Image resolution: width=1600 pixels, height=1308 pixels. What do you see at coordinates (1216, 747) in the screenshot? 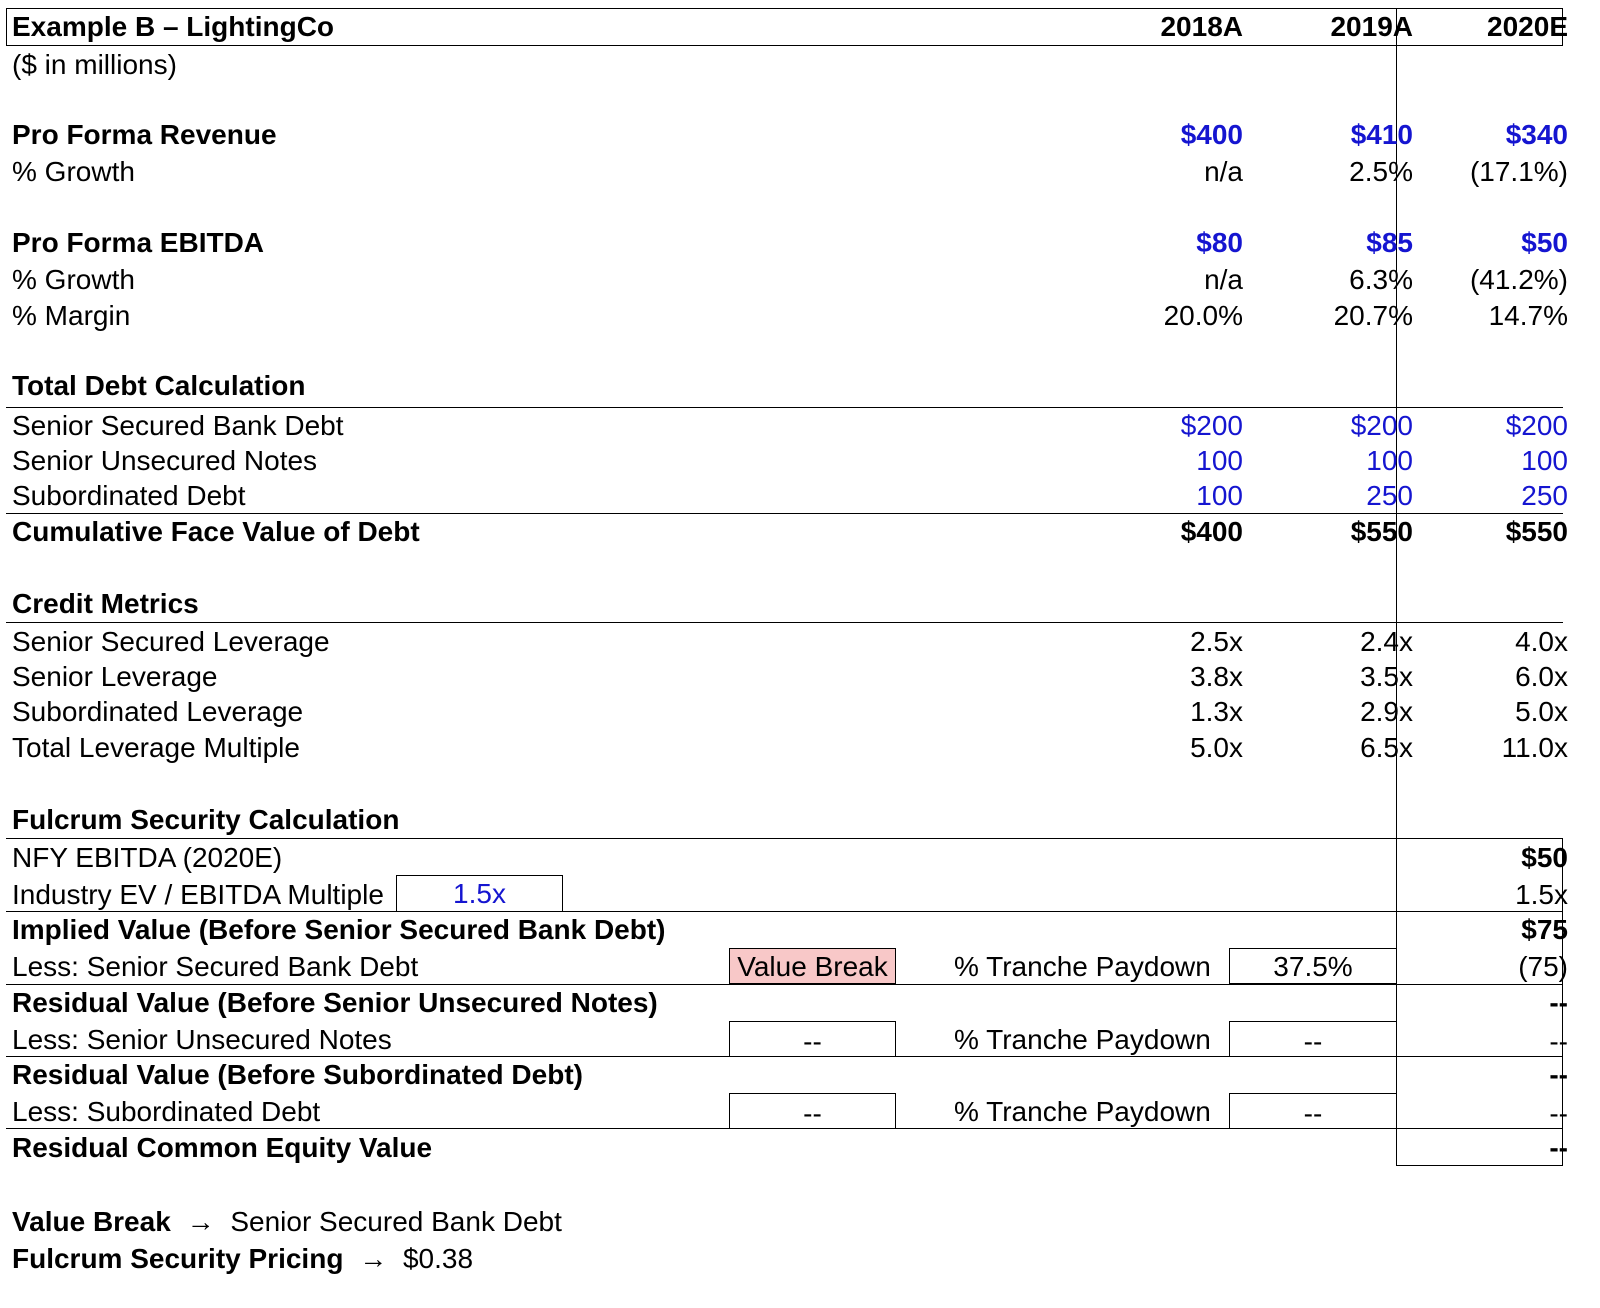
I see `credit-row-2018: 5.0x` at bounding box center [1216, 747].